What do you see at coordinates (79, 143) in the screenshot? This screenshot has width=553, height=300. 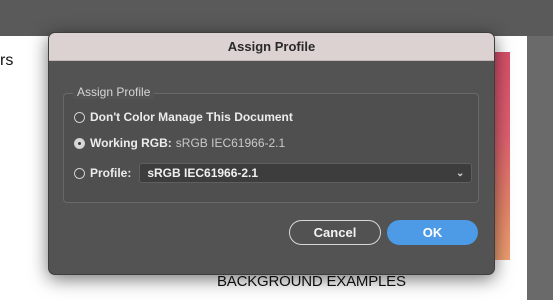 I see `radio-working-rgb` at bounding box center [79, 143].